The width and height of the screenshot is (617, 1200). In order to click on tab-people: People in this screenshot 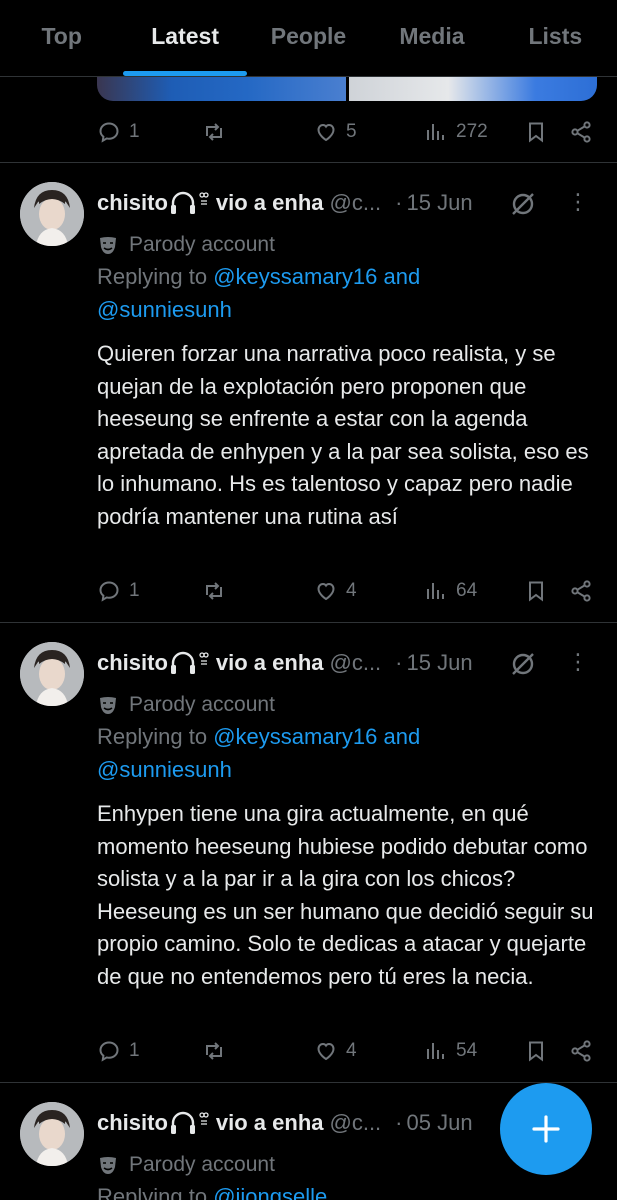, I will do `click(308, 38)`.